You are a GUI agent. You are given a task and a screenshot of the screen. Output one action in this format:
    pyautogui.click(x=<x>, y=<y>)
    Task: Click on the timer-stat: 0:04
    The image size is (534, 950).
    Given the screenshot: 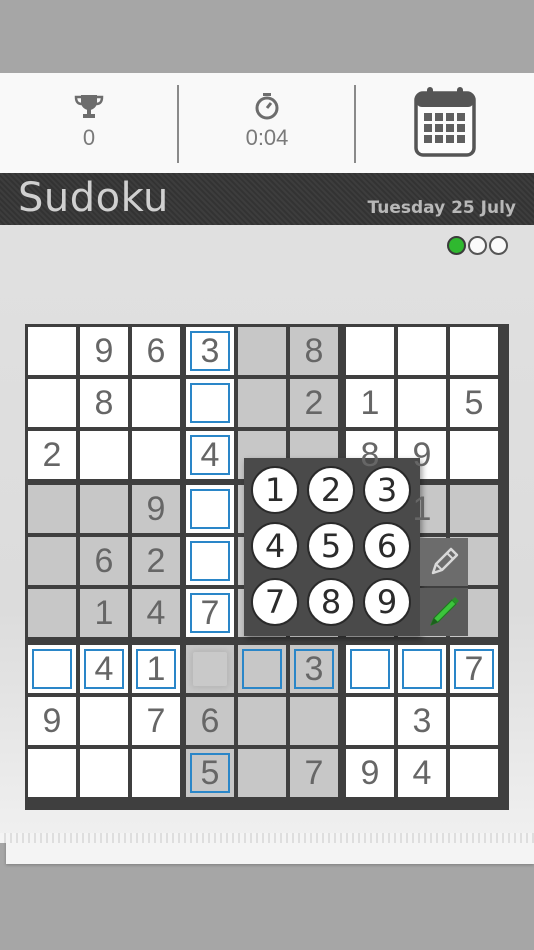 What is the action you would take?
    pyautogui.click(x=267, y=123)
    